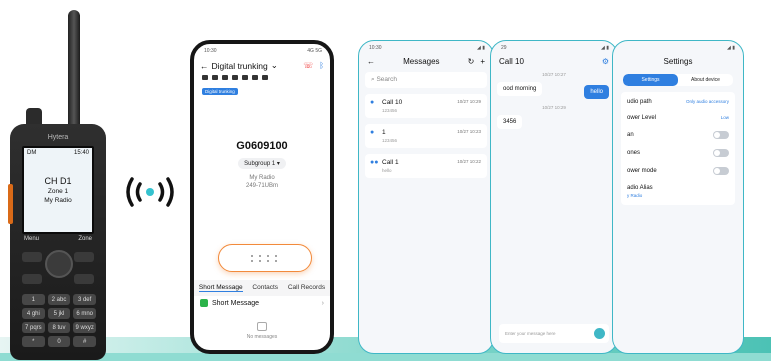  What do you see at coordinates (32, 257) in the screenshot?
I see `radio-key-left` at bounding box center [32, 257].